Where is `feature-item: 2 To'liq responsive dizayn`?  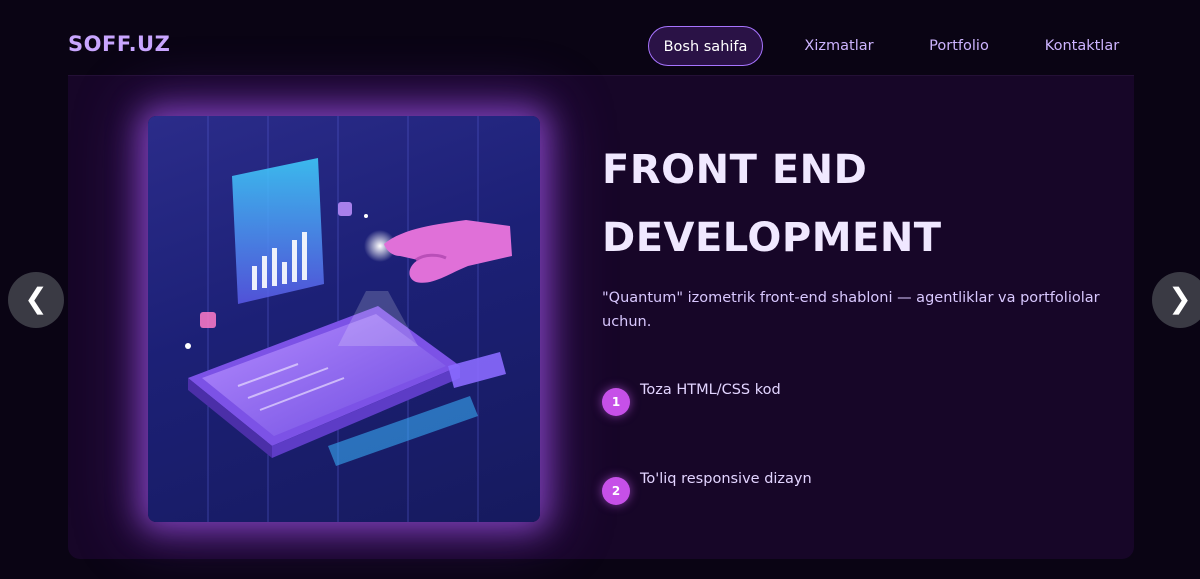
feature-item: 2 To'liq responsive dizayn is located at coordinates (842, 489).